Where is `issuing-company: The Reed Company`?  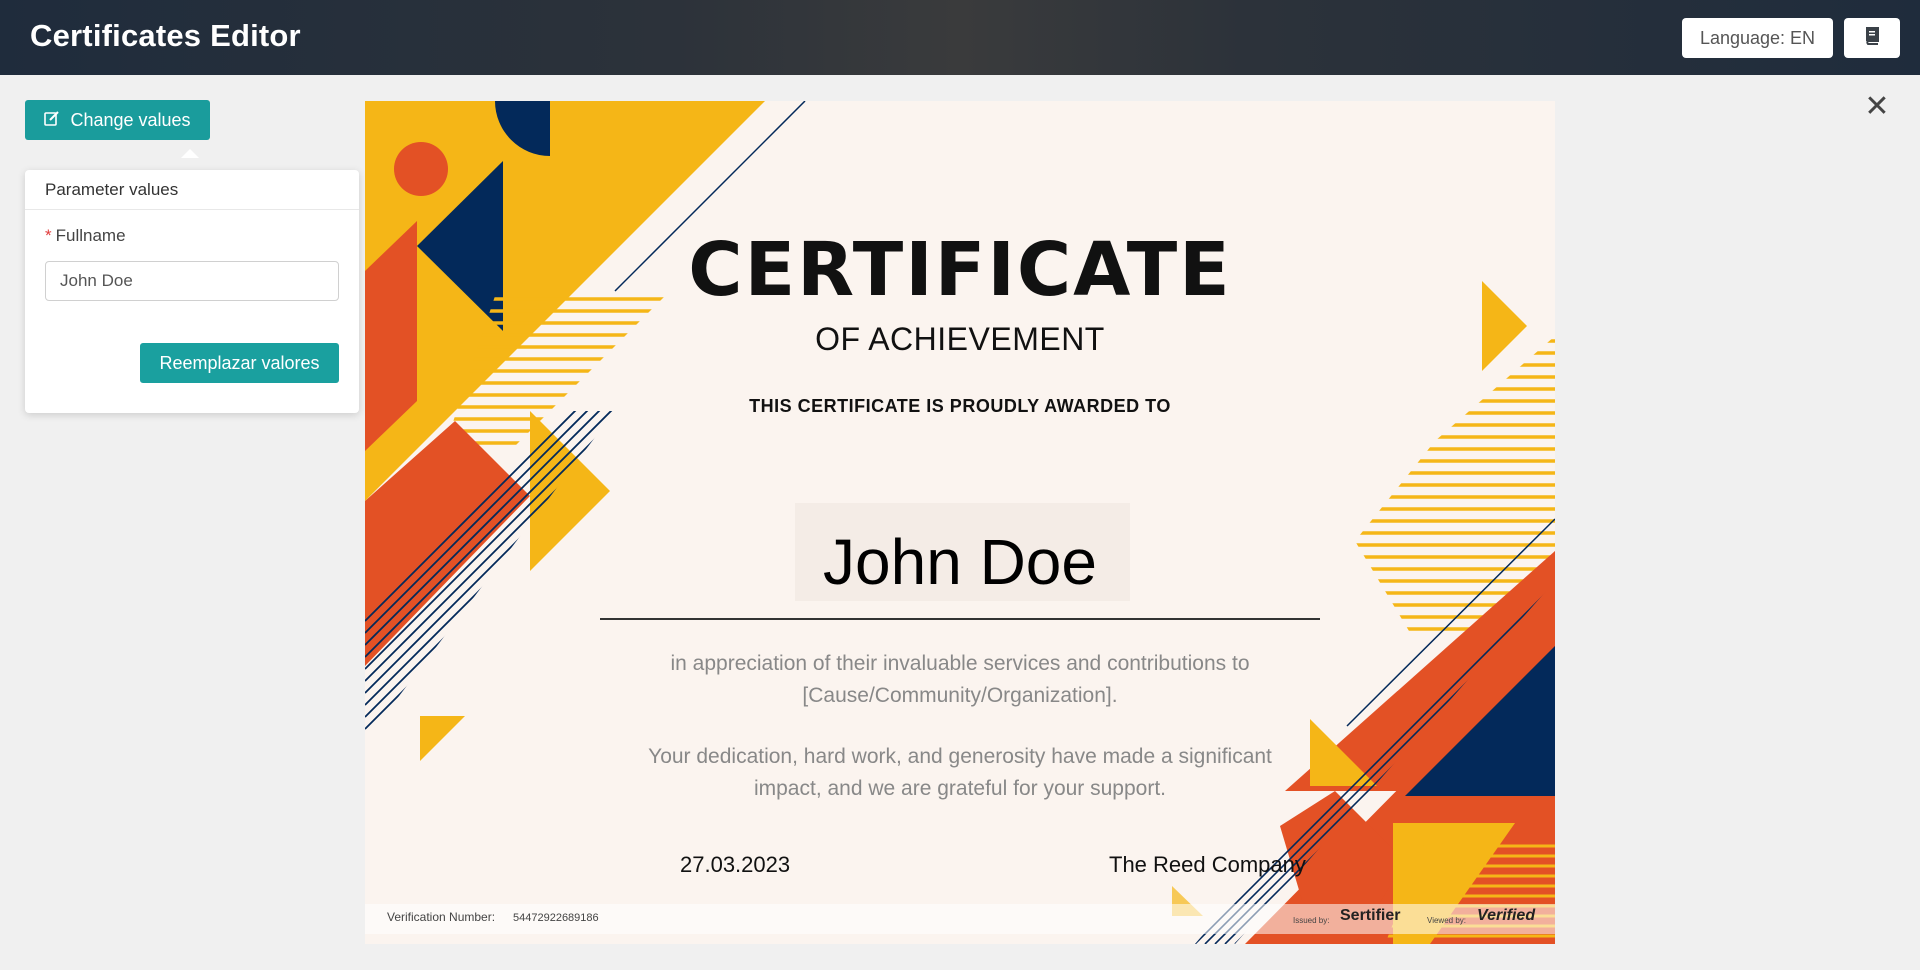 issuing-company: The Reed Company is located at coordinates (1207, 864).